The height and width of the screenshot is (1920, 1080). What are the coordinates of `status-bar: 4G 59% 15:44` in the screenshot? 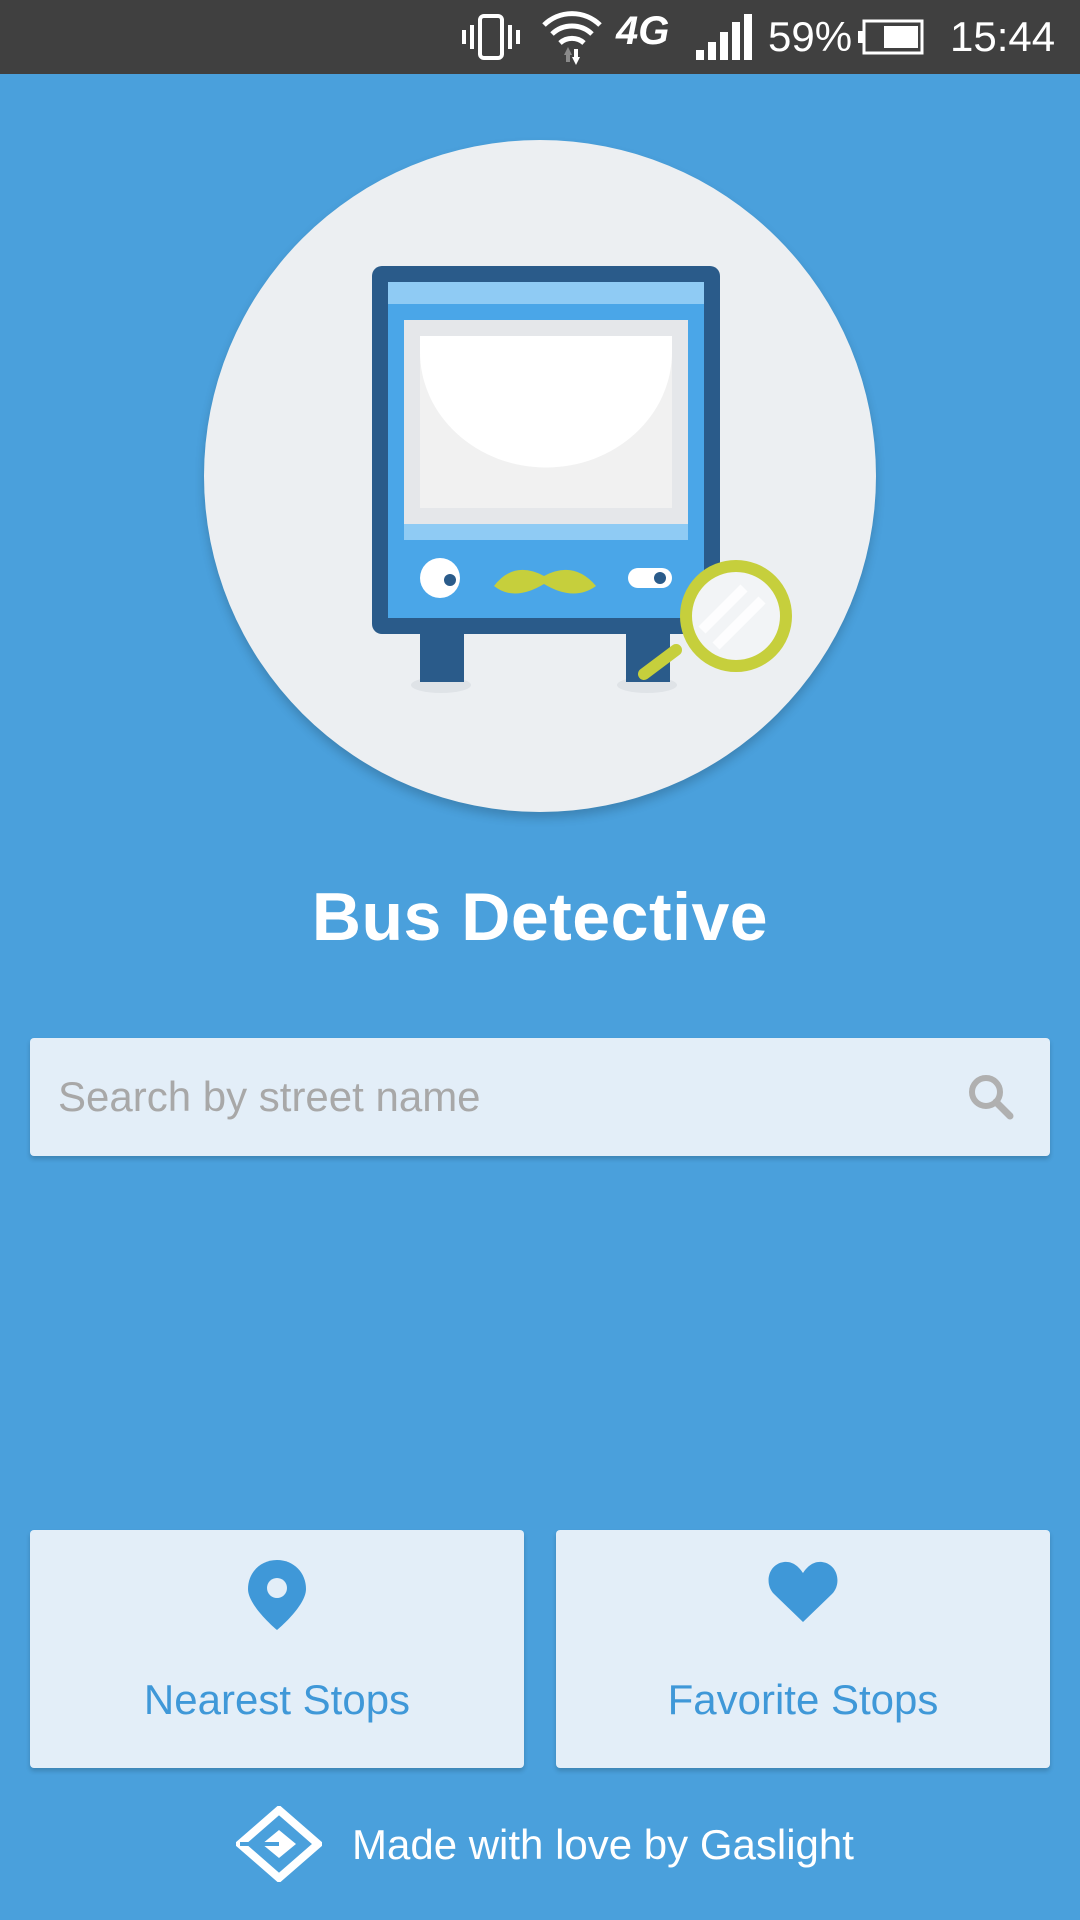 It's located at (540, 37).